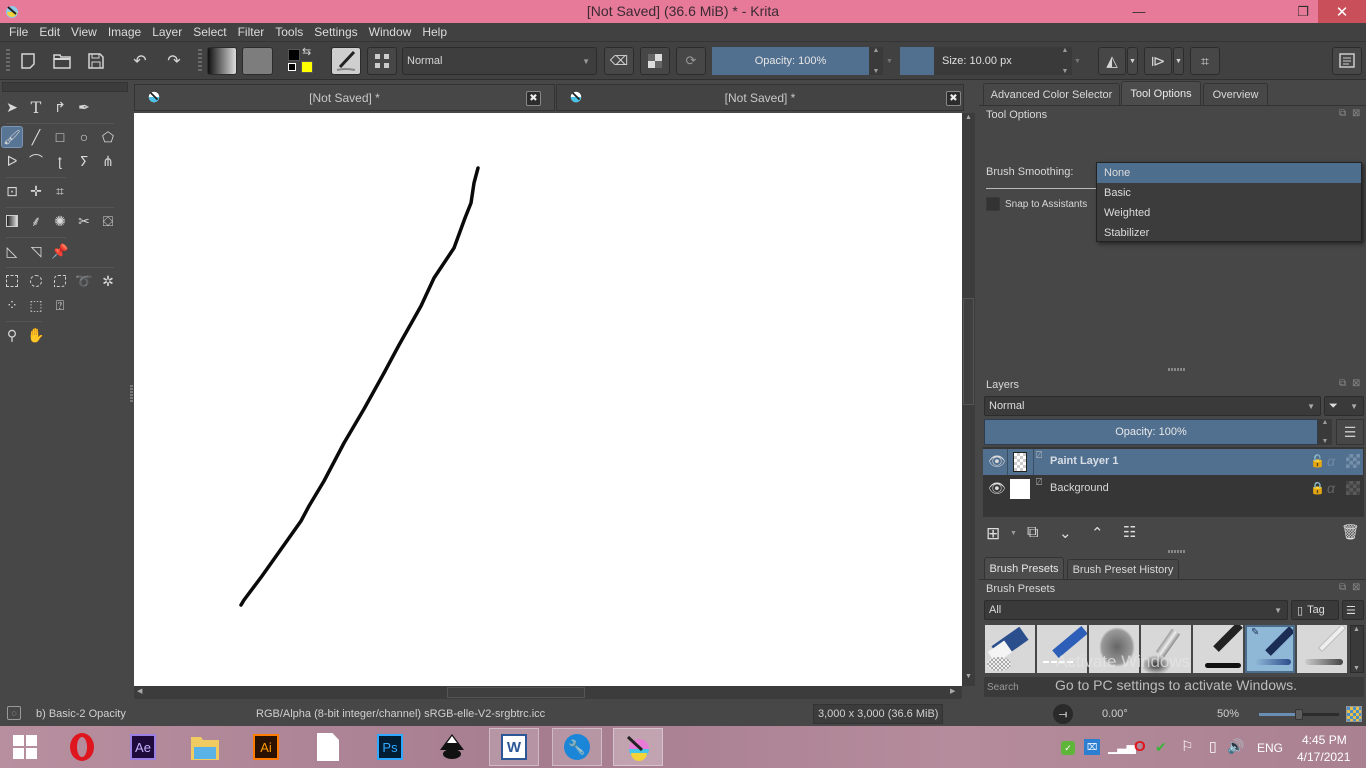 The image size is (1366, 768). What do you see at coordinates (1010, 649) in the screenshot?
I see `brush-preset-eraser` at bounding box center [1010, 649].